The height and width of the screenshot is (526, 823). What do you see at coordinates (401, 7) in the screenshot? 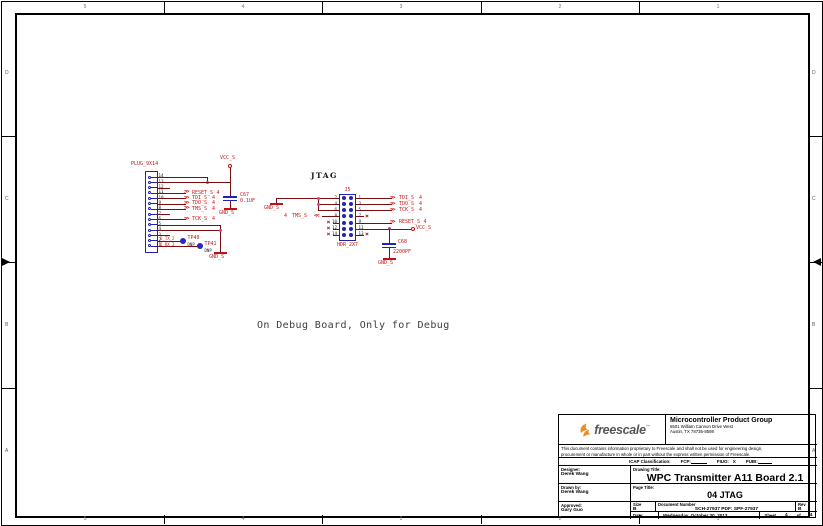
I see `zone-col-label: 3` at bounding box center [401, 7].